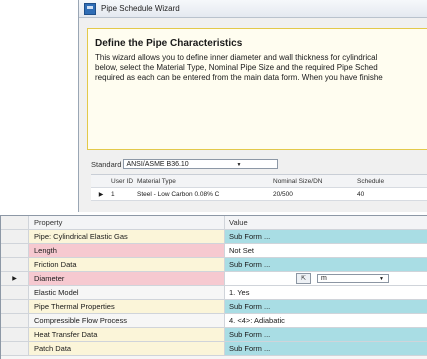 This screenshot has height=359, width=427. I want to click on arrow-expand-icon: ⇱, so click(303, 278).